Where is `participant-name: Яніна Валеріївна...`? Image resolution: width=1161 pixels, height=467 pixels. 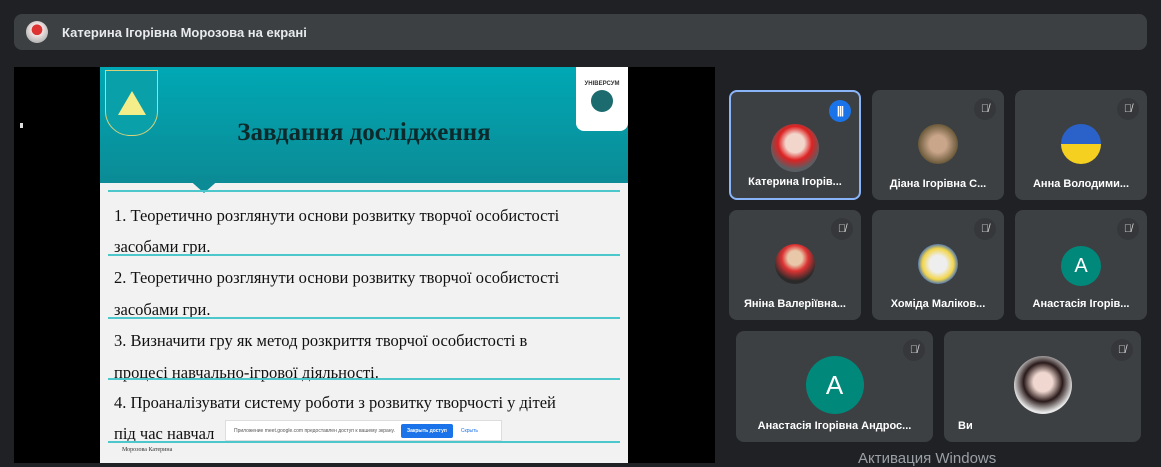
participant-name: Яніна Валеріївна... is located at coordinates (794, 304).